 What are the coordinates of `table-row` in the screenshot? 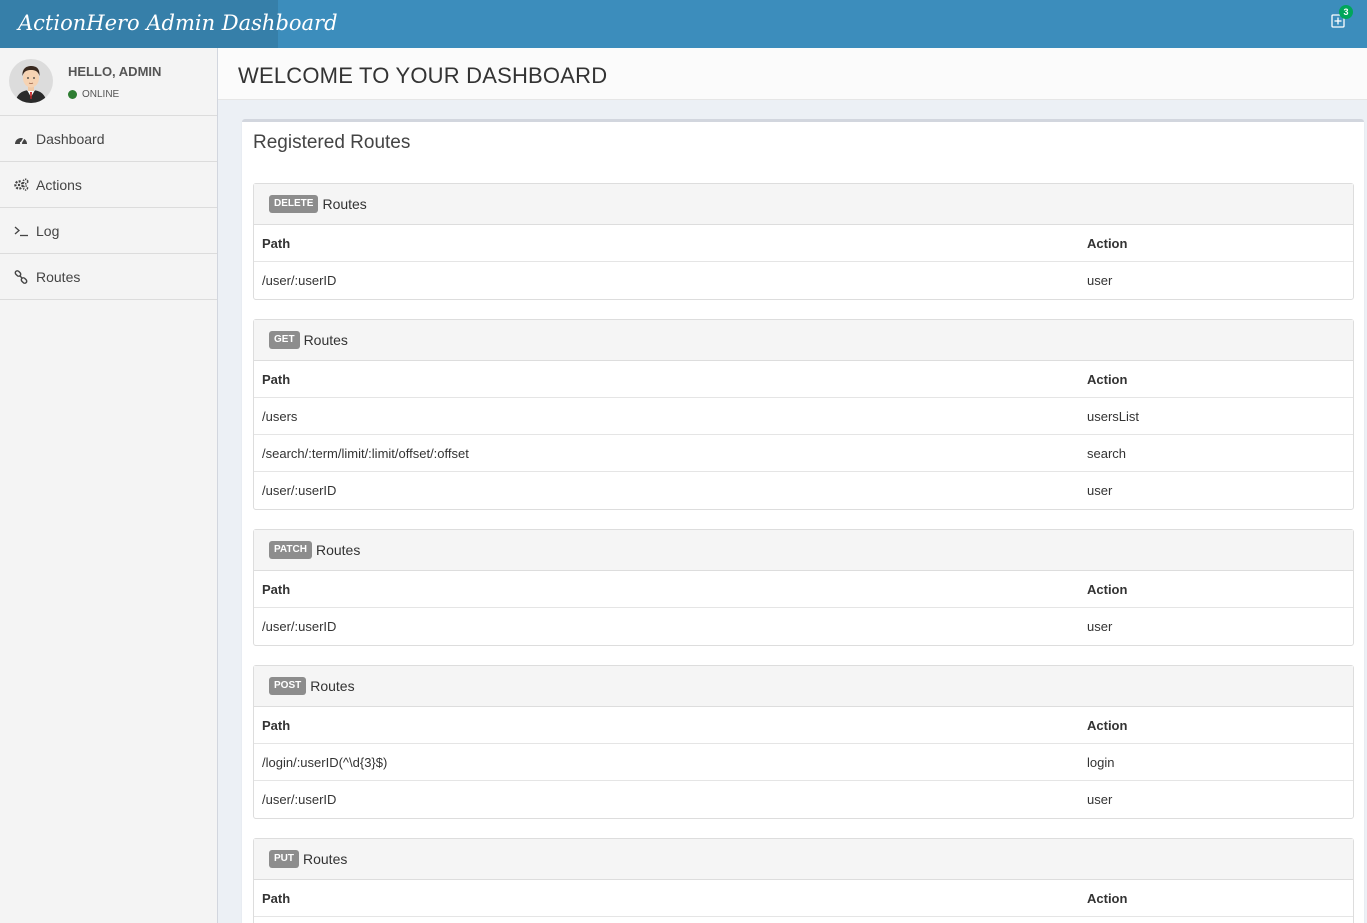 It's located at (803, 920).